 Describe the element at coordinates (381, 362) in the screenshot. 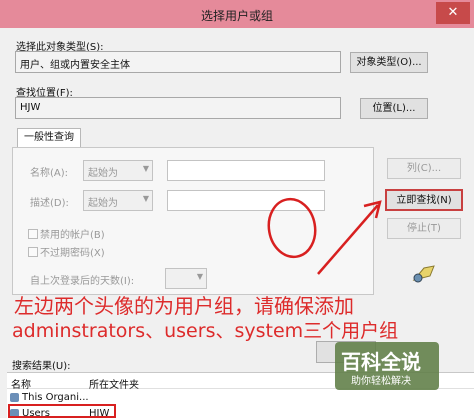

I see `watermark-title: 百科全说` at that location.